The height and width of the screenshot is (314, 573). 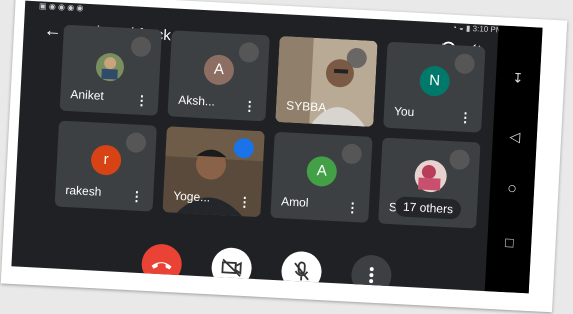 I want to click on participant-name: Amol, so click(x=294, y=202).